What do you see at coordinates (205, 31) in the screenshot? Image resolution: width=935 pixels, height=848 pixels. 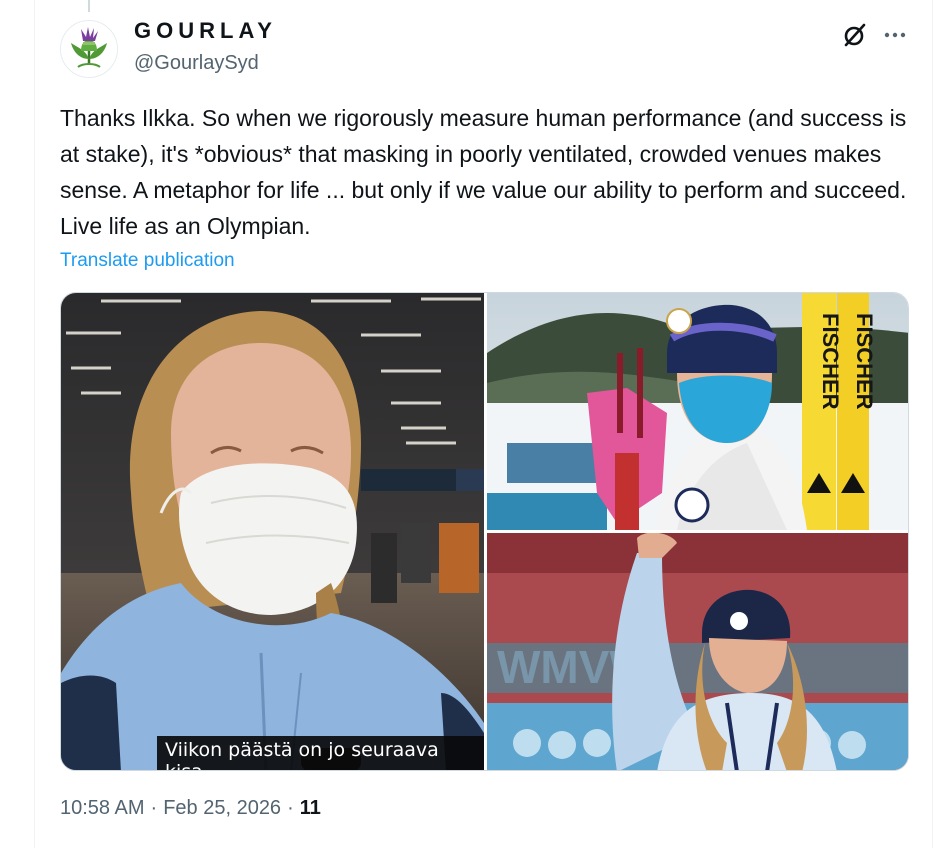 I see `author-display-name: GOURLAY` at bounding box center [205, 31].